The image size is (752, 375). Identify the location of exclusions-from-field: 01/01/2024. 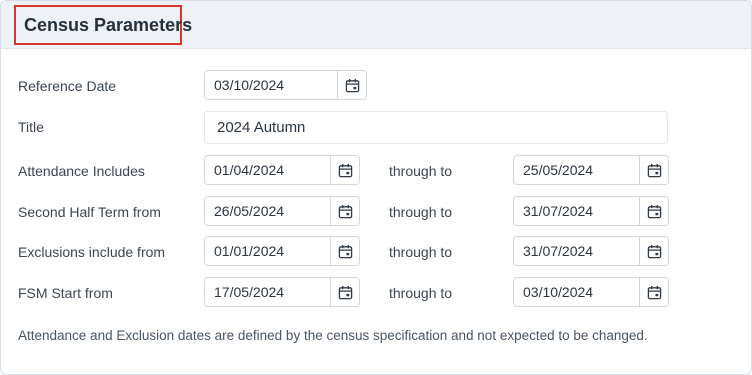
(282, 251).